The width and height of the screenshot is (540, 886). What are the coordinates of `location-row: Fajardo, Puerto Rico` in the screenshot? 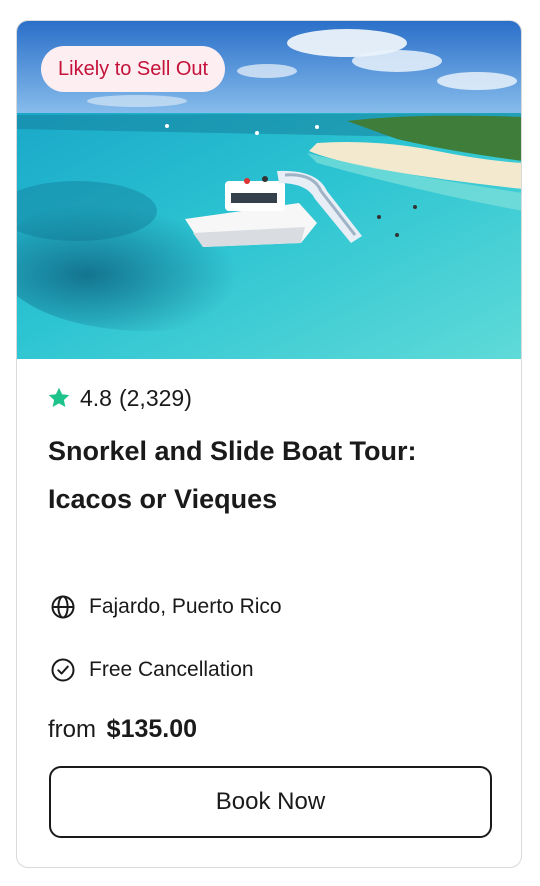 It's located at (166, 607).